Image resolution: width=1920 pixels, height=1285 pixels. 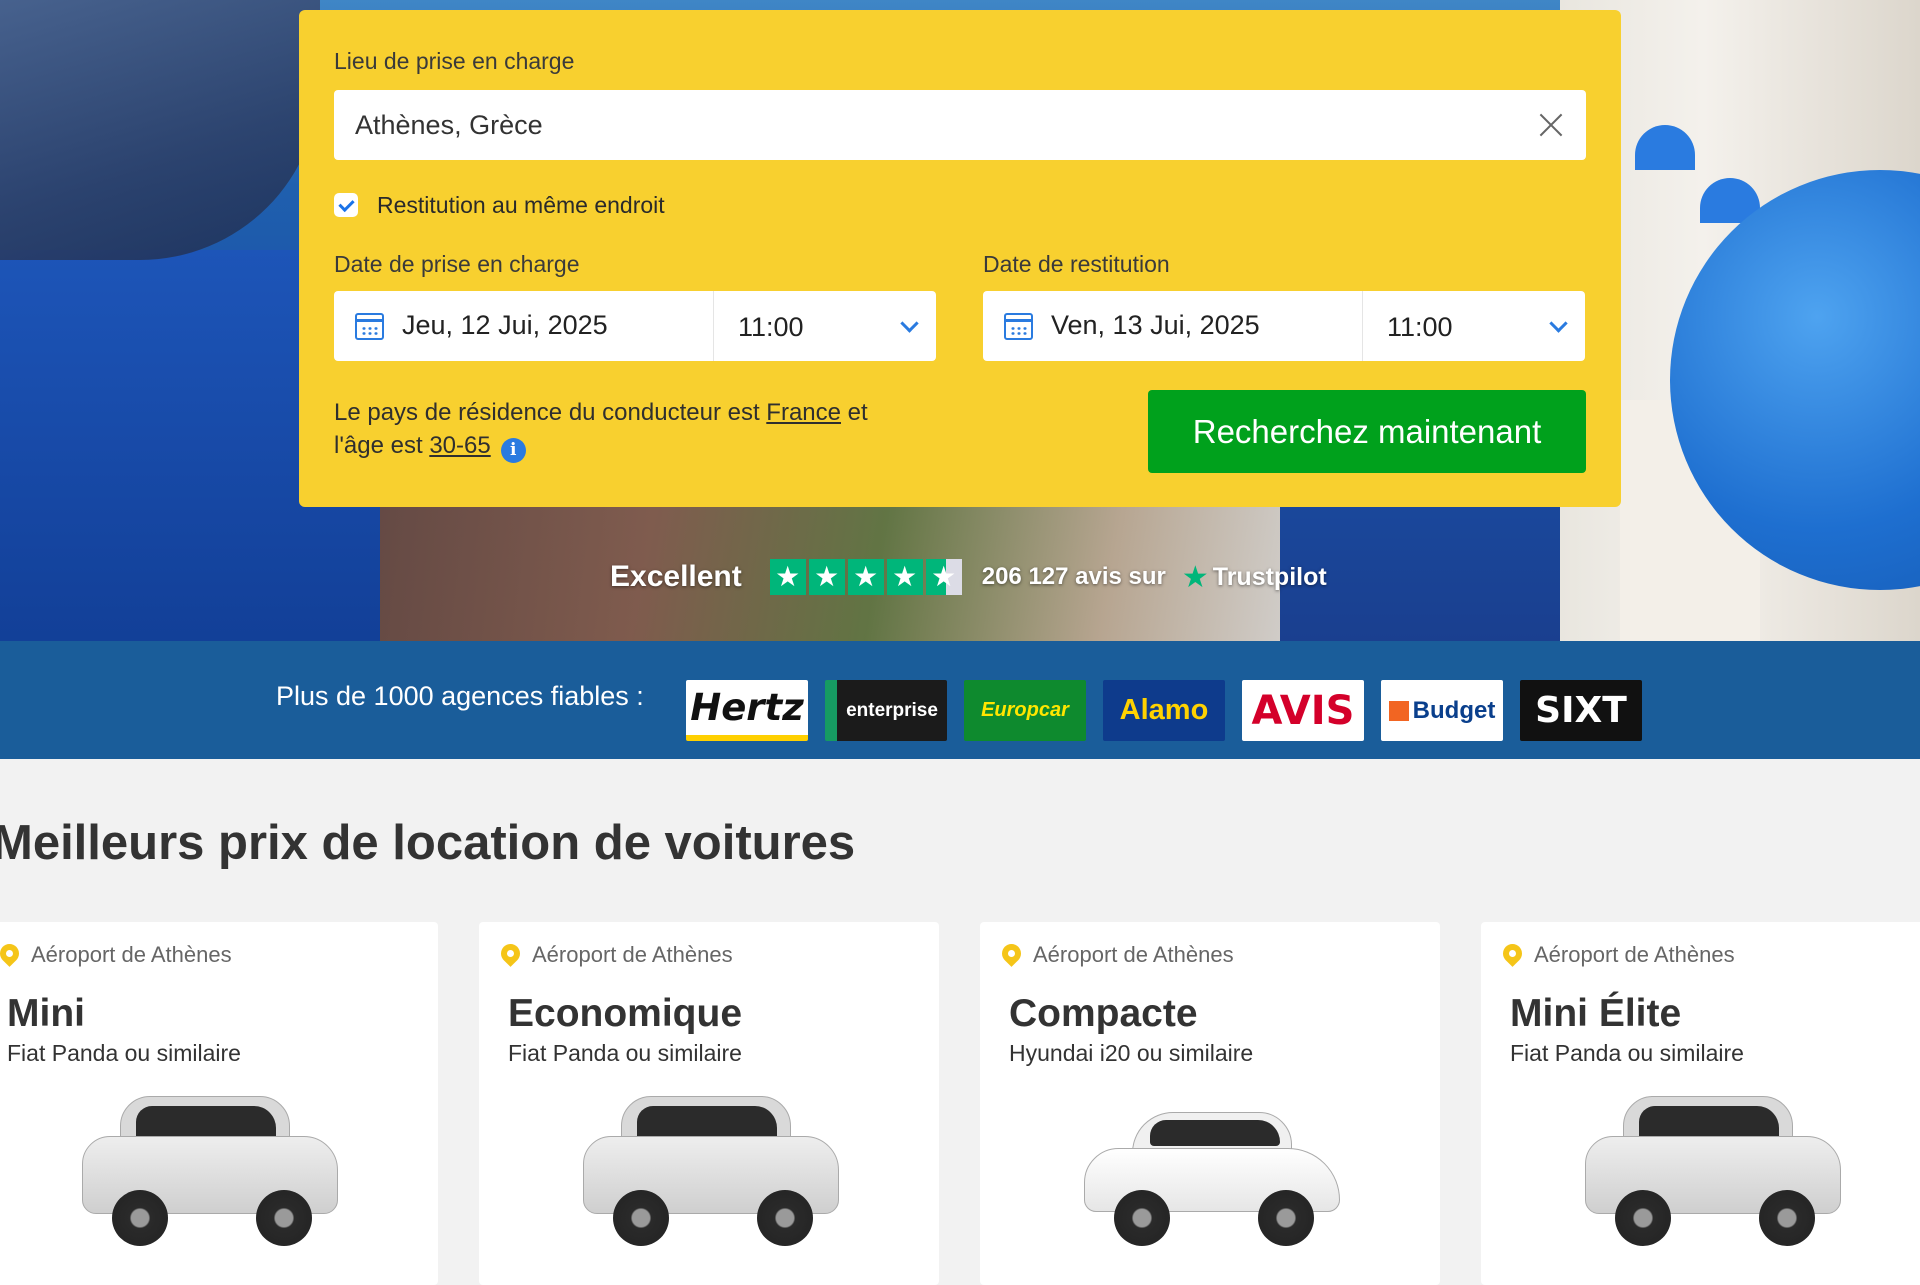 I want to click on close-icon, so click(x=1551, y=125).